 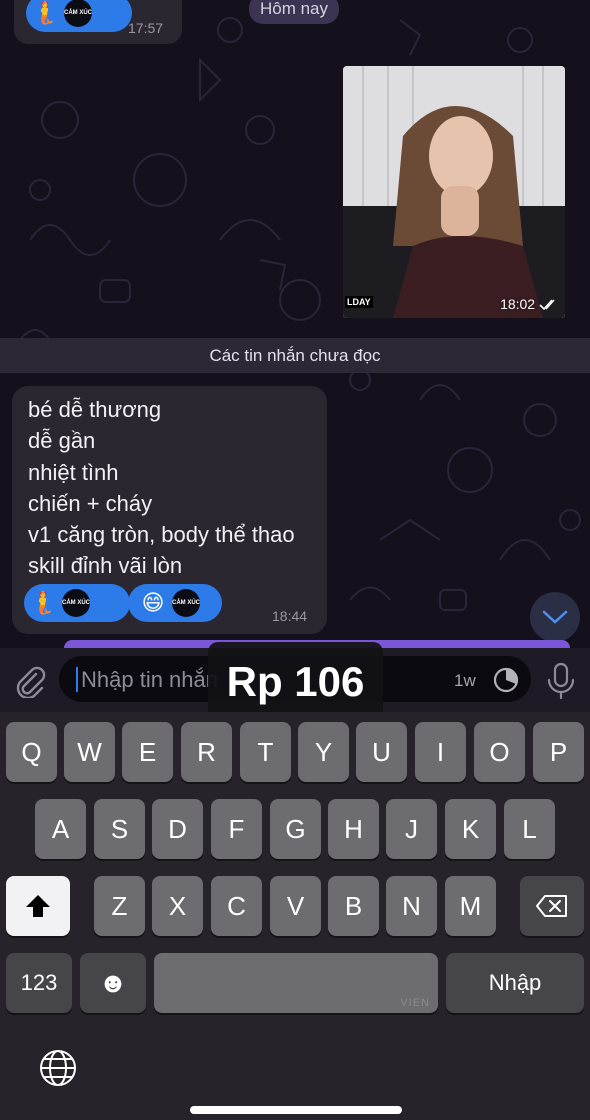 I want to click on input-placeholder: Nhập tin nhắn, so click(x=149, y=679).